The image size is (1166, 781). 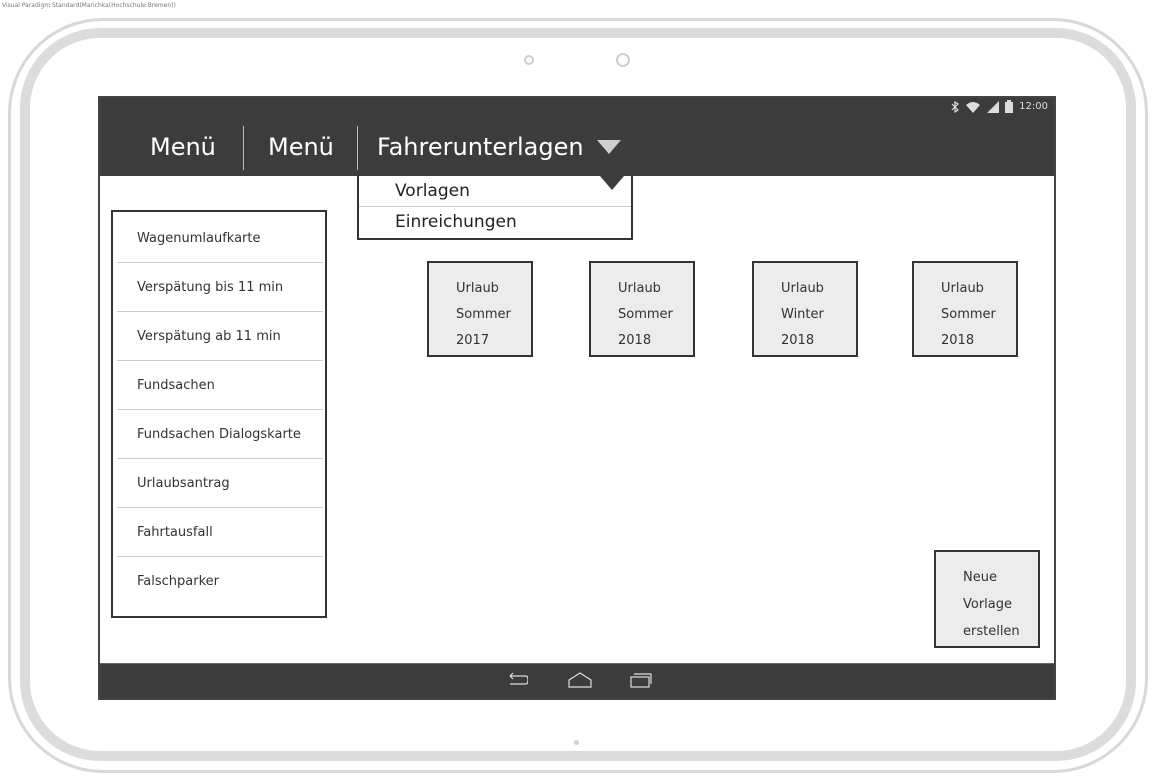 I want to click on button-line: Neue, so click(x=980, y=577).